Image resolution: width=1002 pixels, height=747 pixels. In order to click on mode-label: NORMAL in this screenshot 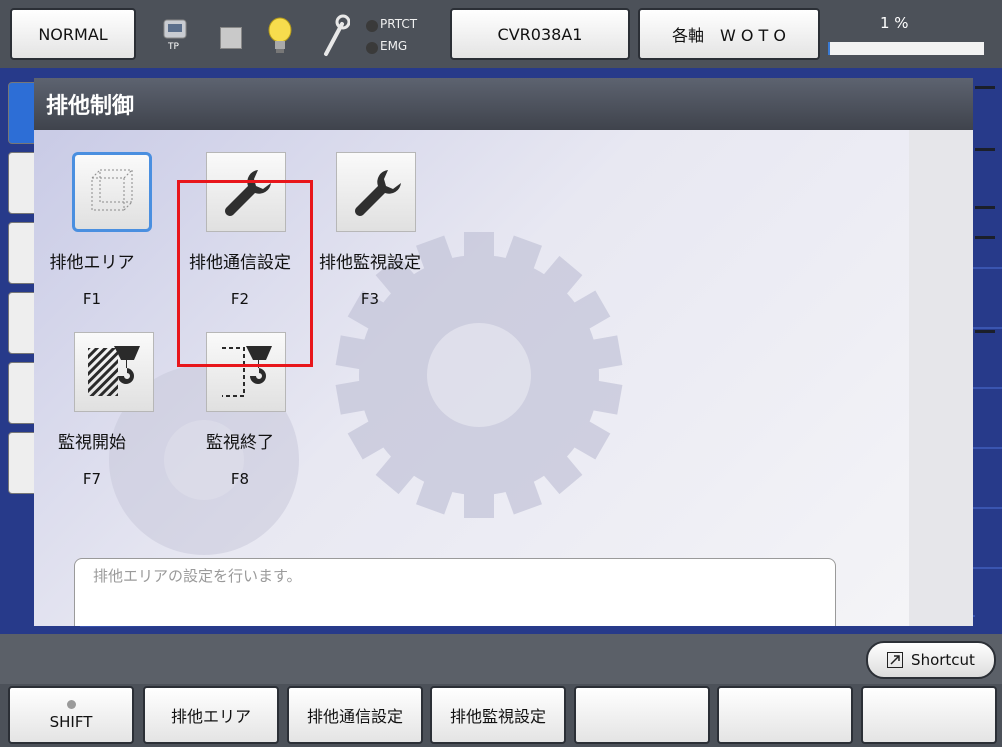, I will do `click(73, 34)`.